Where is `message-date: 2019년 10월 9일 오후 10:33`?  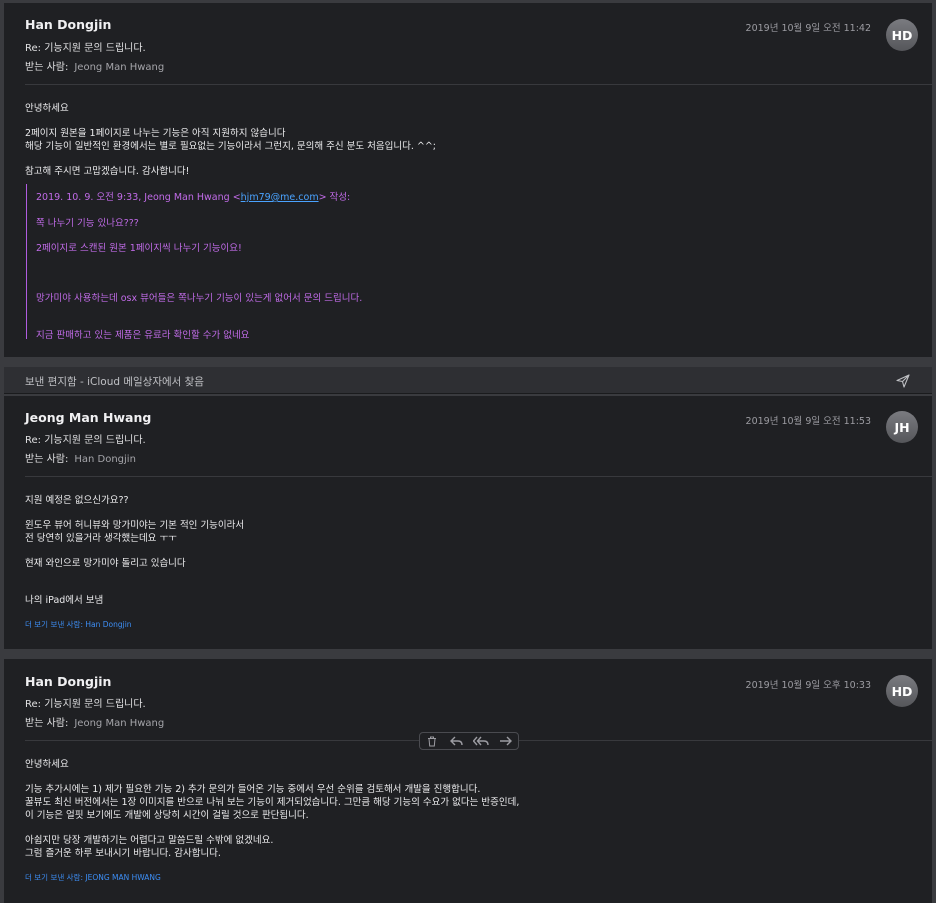
message-date: 2019년 10월 9일 오후 10:33 is located at coordinates (808, 685).